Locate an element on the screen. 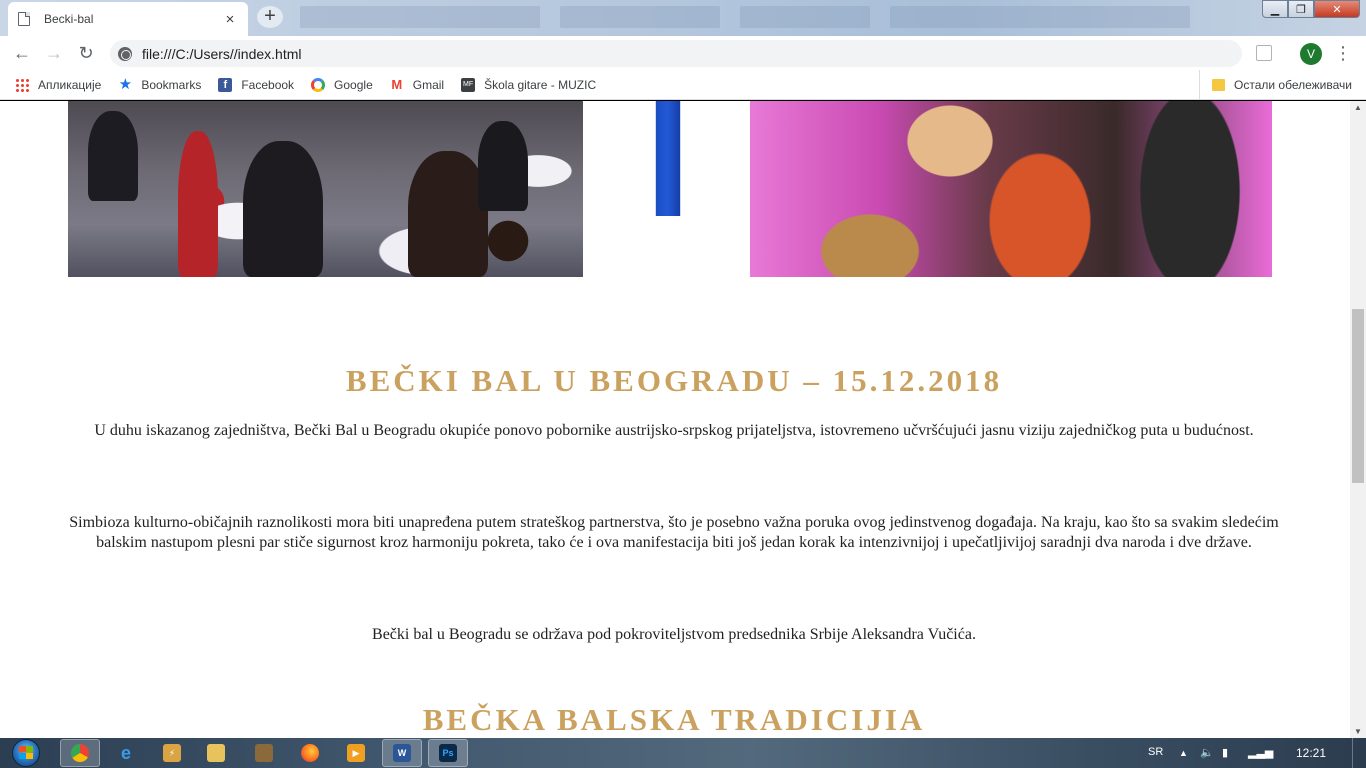 This screenshot has width=1366, height=768. taskbar-clock: 12:21 is located at coordinates (1311, 753).